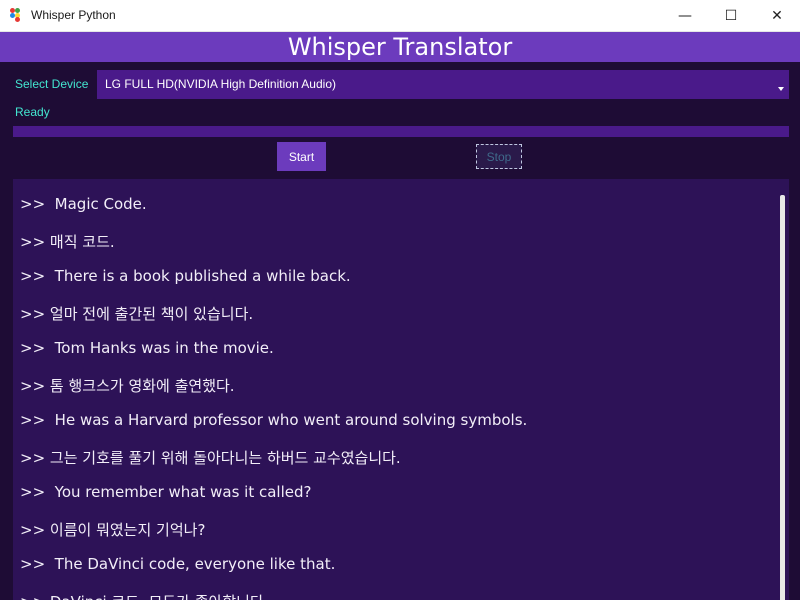 The width and height of the screenshot is (800, 600). What do you see at coordinates (144, 595) in the screenshot?
I see `transcript-line: >> DaVinci 코드, 모두가 좋아합니다.` at bounding box center [144, 595].